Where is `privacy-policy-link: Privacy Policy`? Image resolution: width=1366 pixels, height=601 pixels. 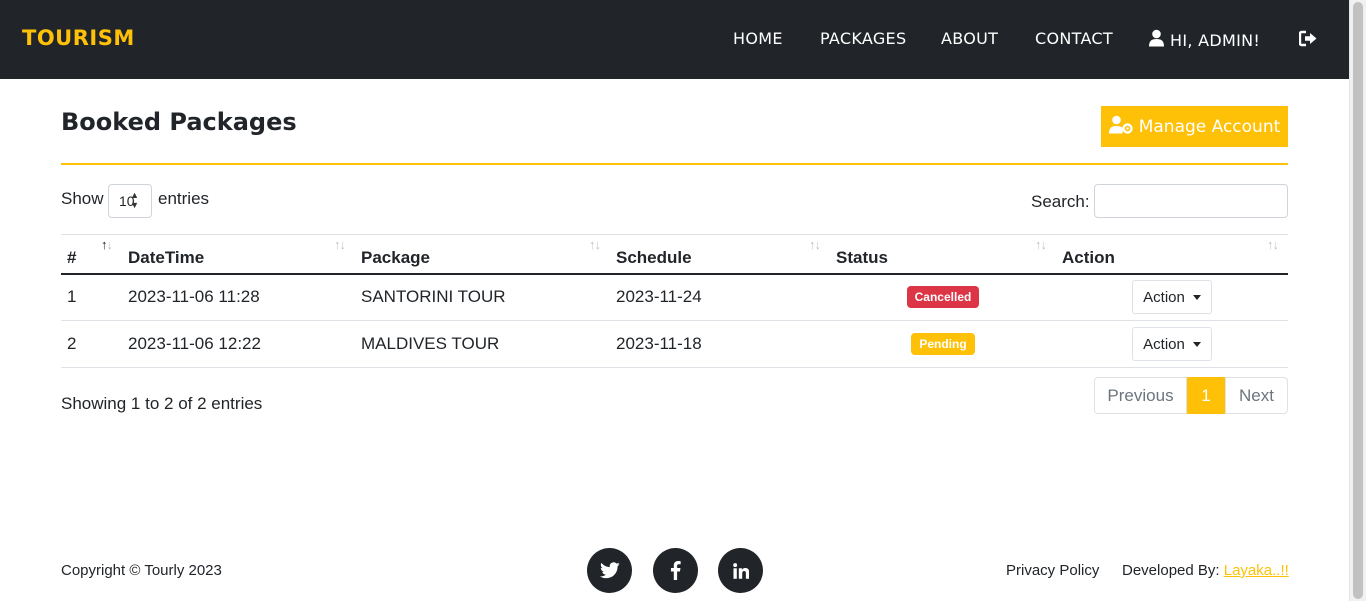 privacy-policy-link: Privacy Policy is located at coordinates (1052, 570).